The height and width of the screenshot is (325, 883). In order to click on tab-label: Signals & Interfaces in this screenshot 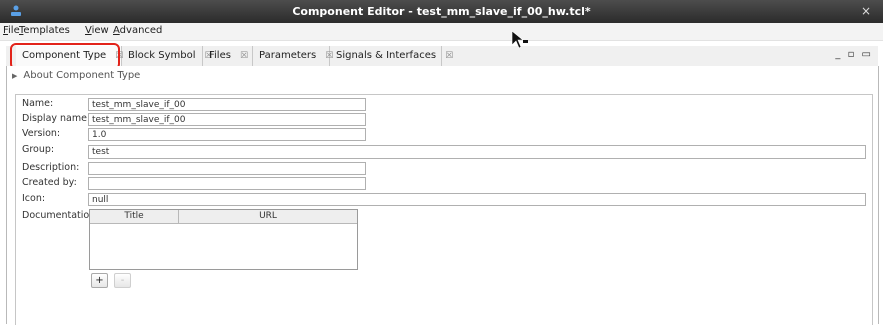, I will do `click(386, 55)`.